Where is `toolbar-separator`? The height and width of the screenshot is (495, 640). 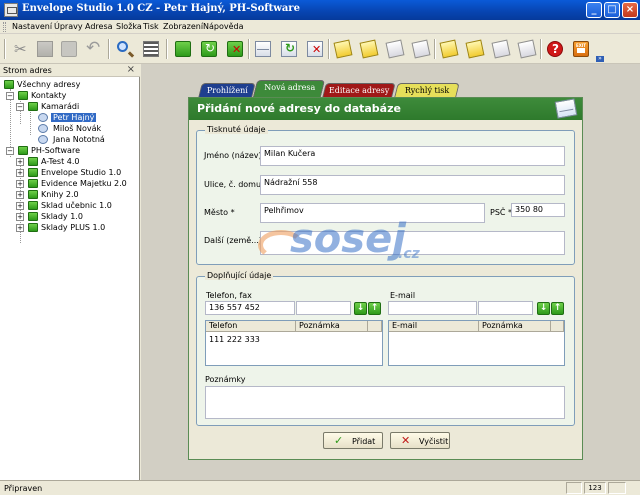
toolbar-separator is located at coordinates (249, 49).